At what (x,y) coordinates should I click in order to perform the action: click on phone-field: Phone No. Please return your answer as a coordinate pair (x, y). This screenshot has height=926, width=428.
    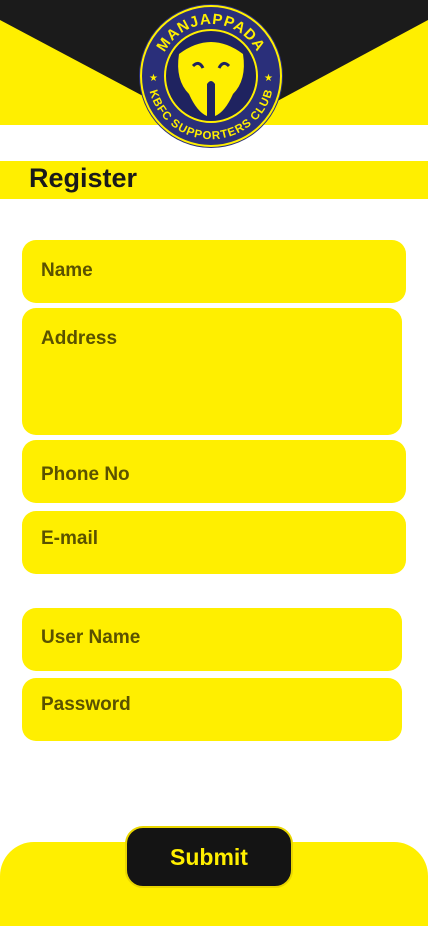
    Looking at the image, I should click on (214, 471).